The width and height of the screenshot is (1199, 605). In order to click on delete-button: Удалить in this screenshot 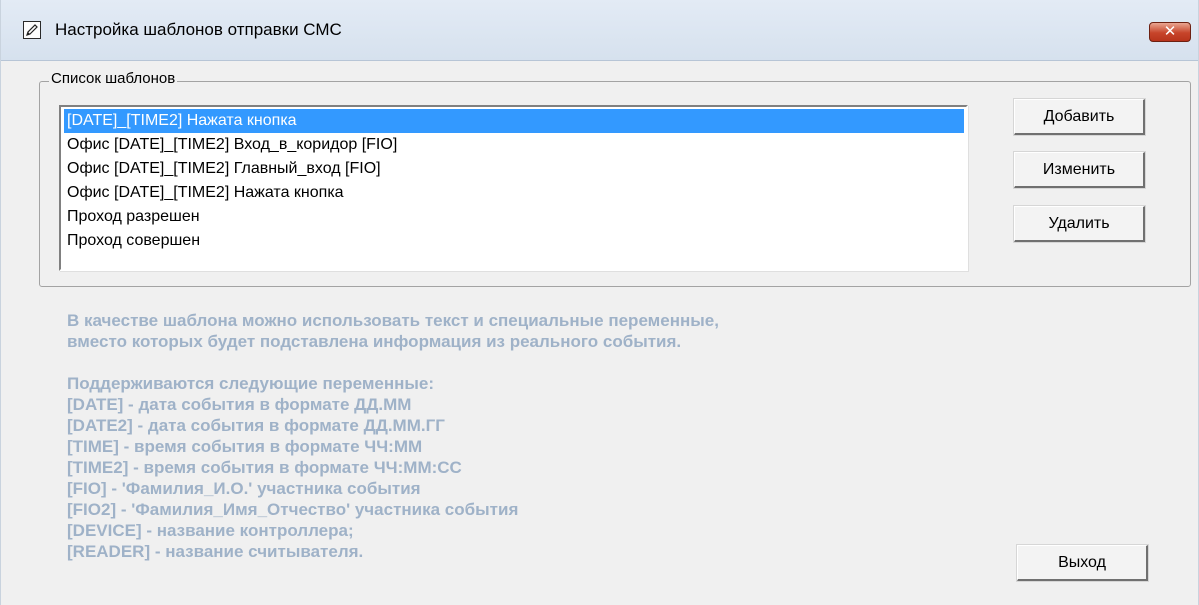, I will do `click(1079, 224)`.